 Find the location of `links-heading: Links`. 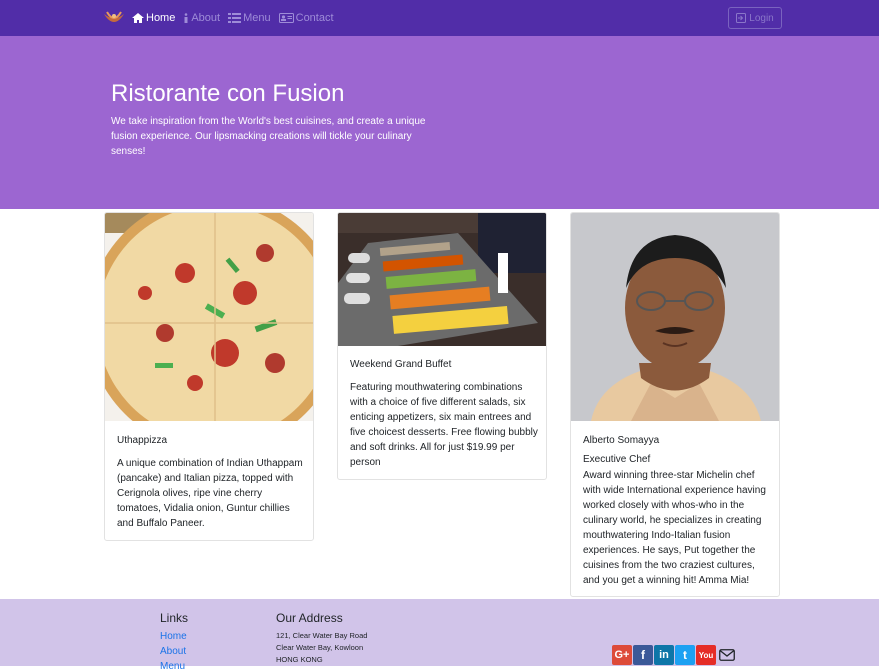

links-heading: Links is located at coordinates (174, 618).